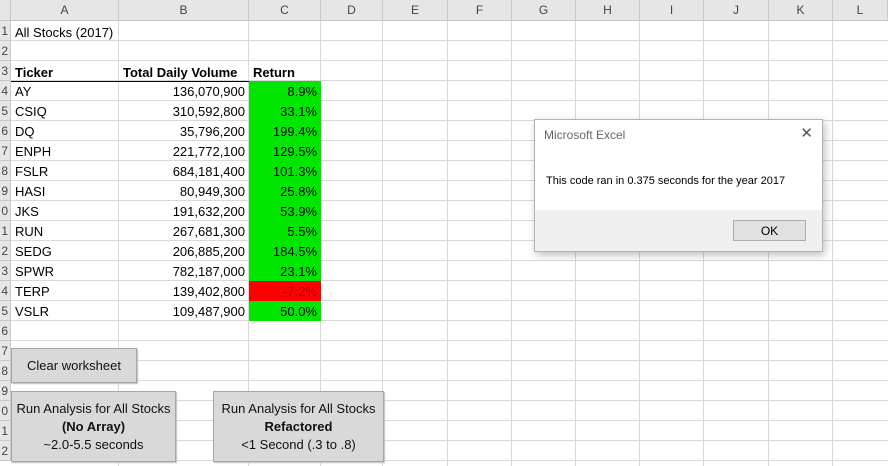 This screenshot has width=888, height=466. What do you see at coordinates (285, 251) in the screenshot?
I see `return-cell: 184.5%` at bounding box center [285, 251].